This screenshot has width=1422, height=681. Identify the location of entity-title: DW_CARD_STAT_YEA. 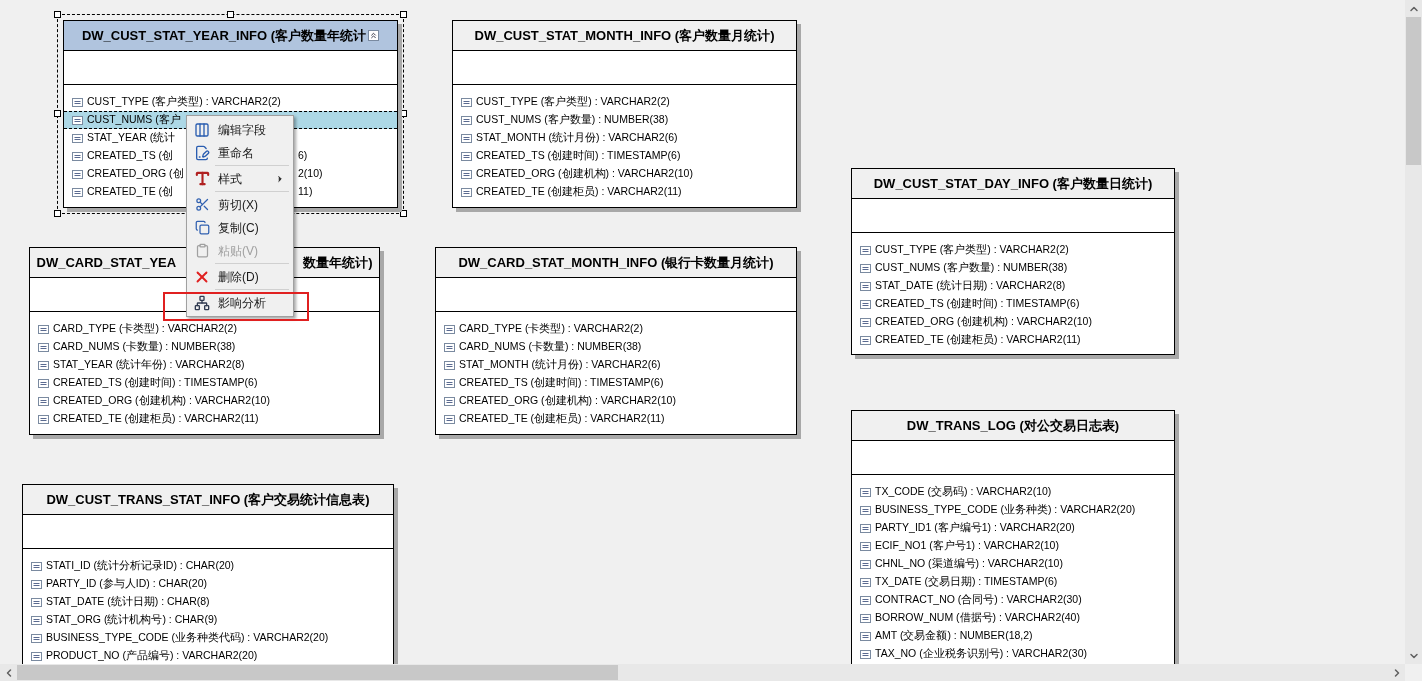
(106, 262).